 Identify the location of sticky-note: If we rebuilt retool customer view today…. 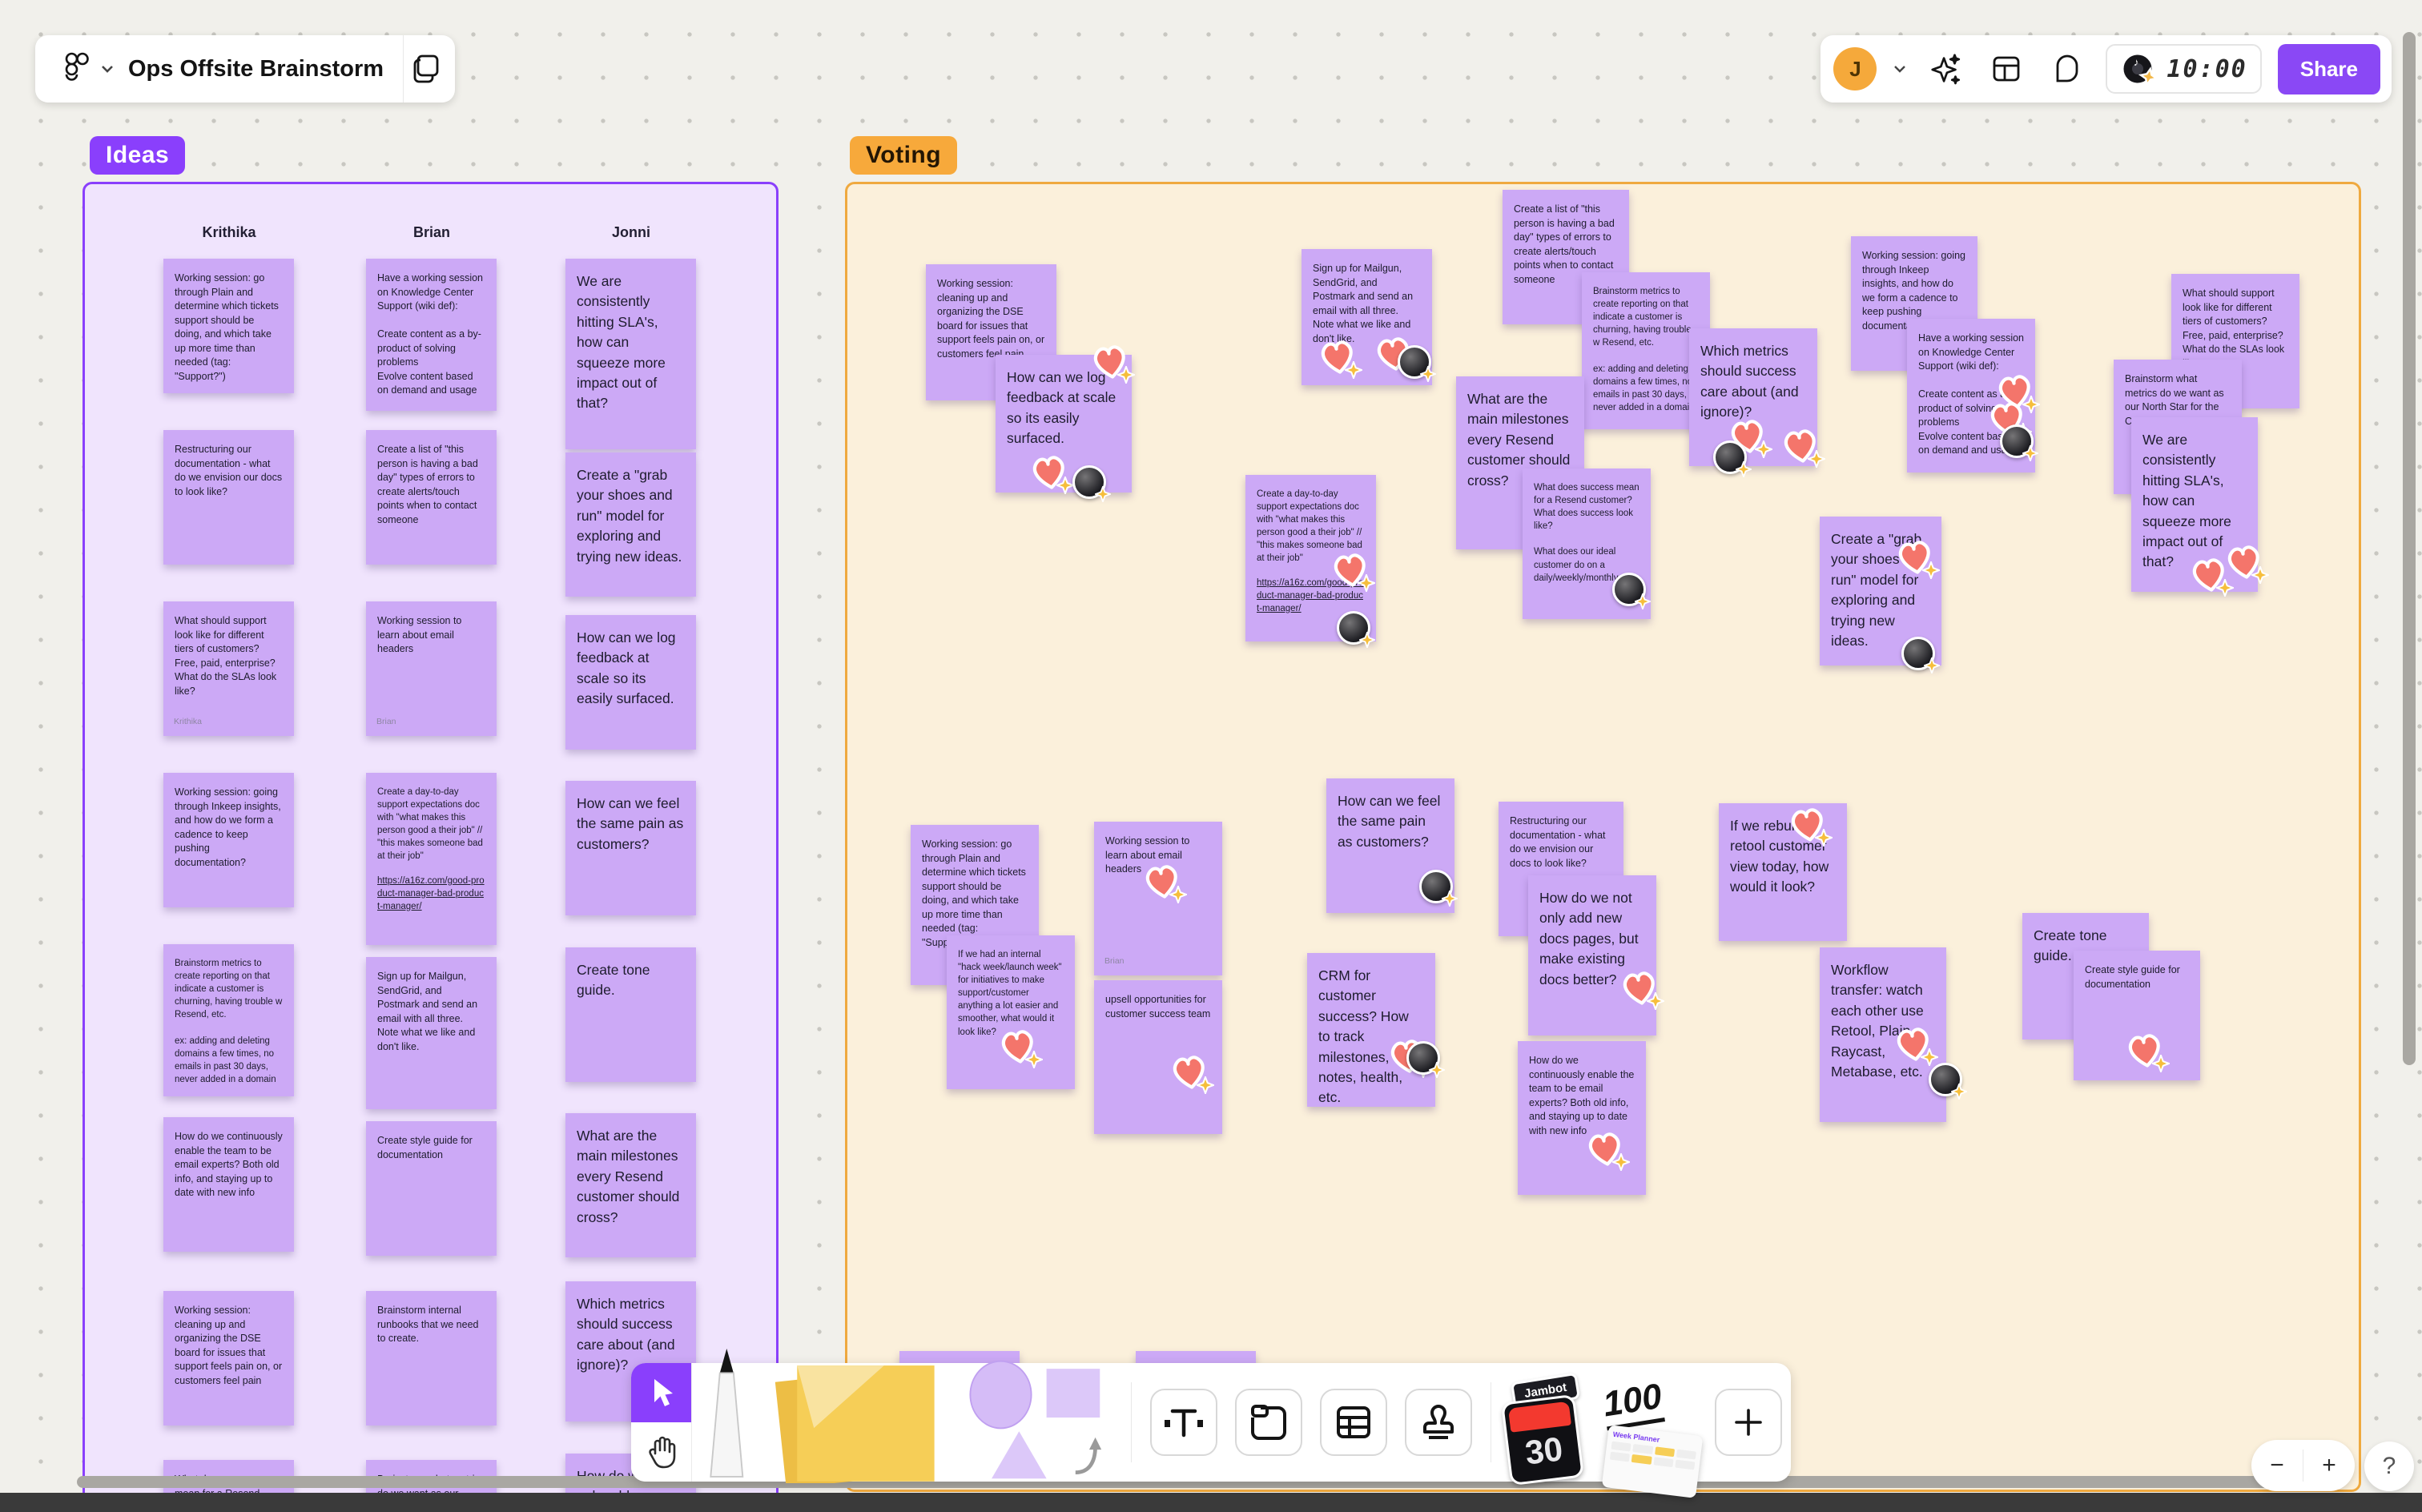
(1783, 872).